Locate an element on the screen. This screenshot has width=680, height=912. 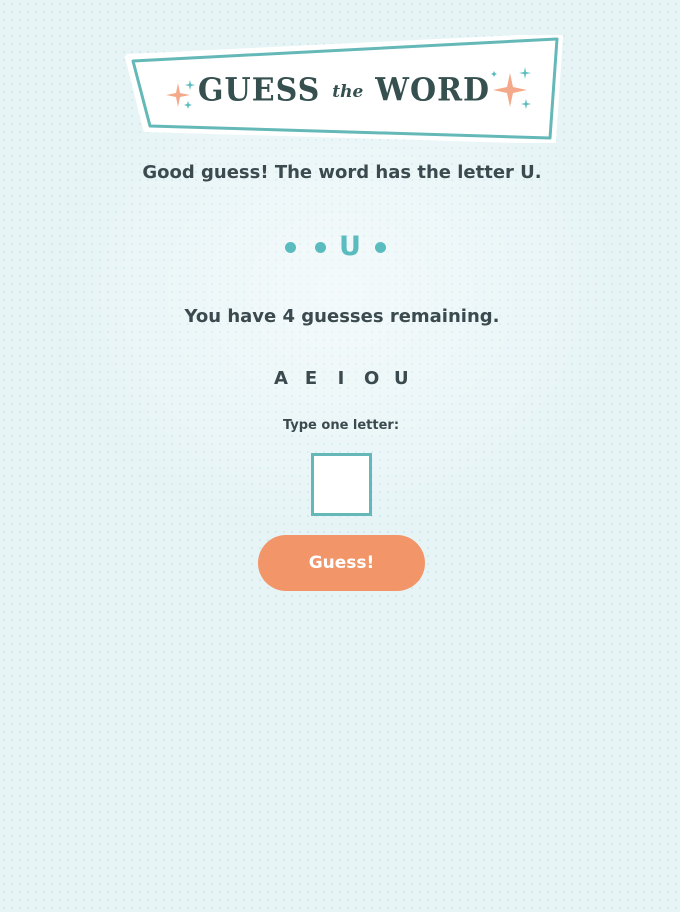
guessed-letter: E is located at coordinates (311, 378).